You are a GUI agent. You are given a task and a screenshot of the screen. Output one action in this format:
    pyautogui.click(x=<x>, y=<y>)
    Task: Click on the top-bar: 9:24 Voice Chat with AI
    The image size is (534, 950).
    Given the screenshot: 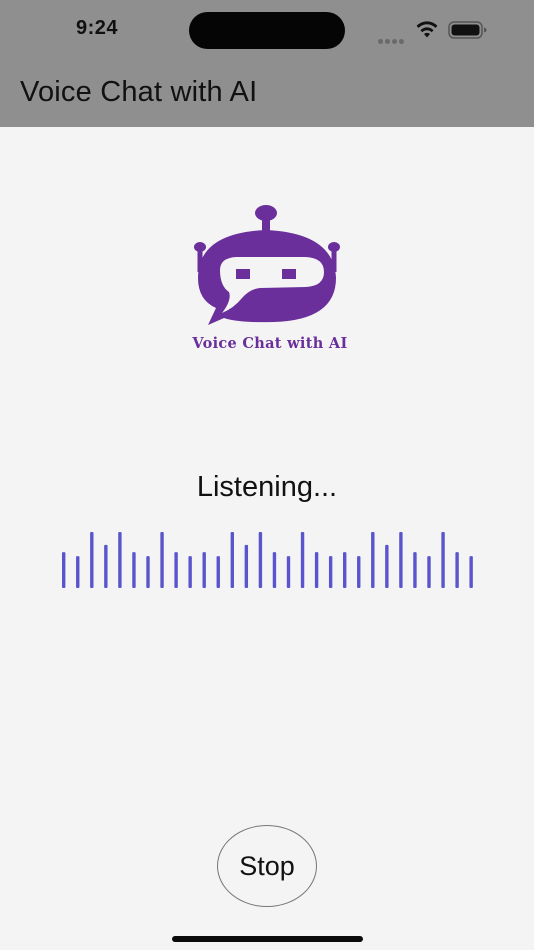 What is the action you would take?
    pyautogui.click(x=267, y=63)
    